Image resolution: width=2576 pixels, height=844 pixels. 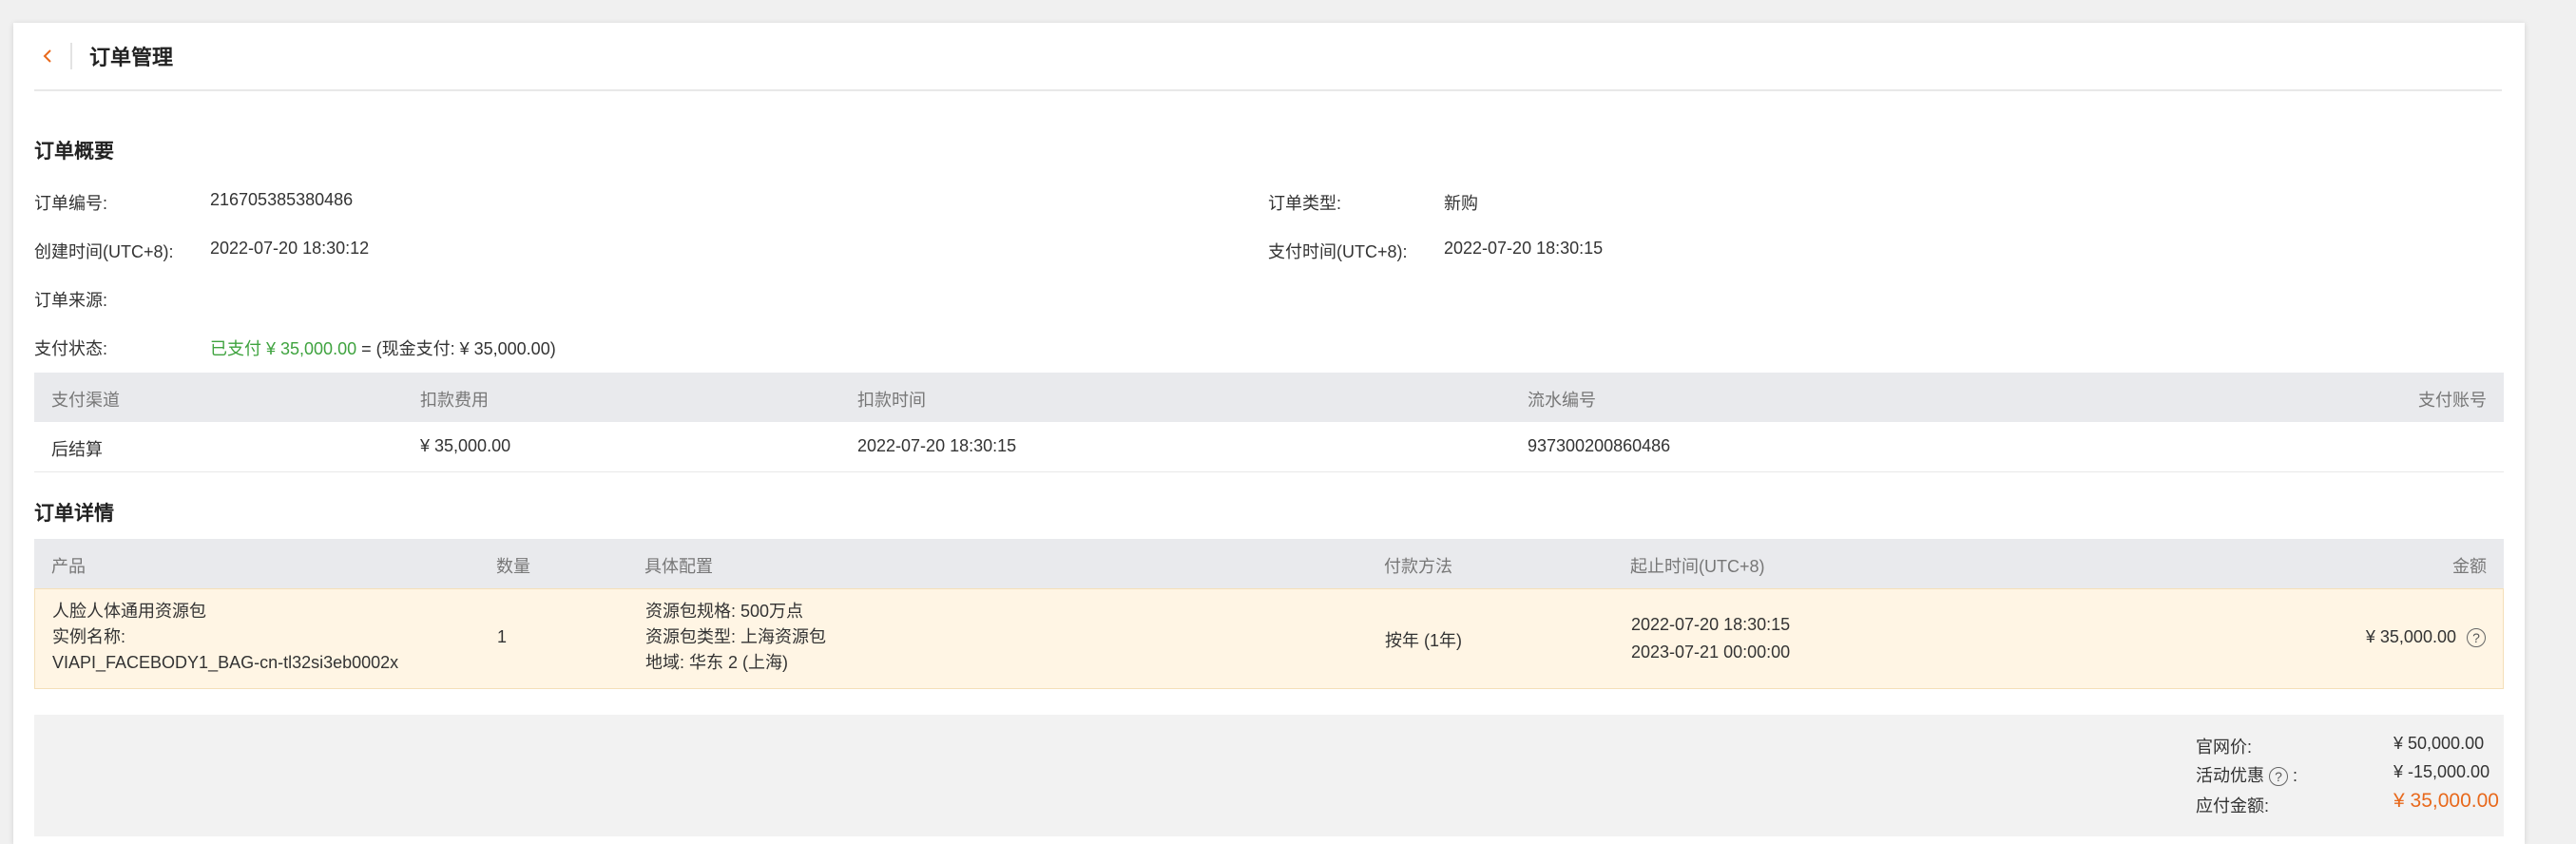 What do you see at coordinates (454, 400) in the screenshot?
I see `col-deduct-fee: 扣款费用` at bounding box center [454, 400].